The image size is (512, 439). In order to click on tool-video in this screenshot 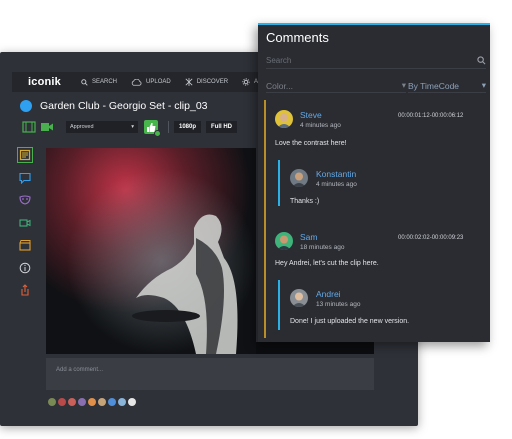, I will do `click(25, 223)`.